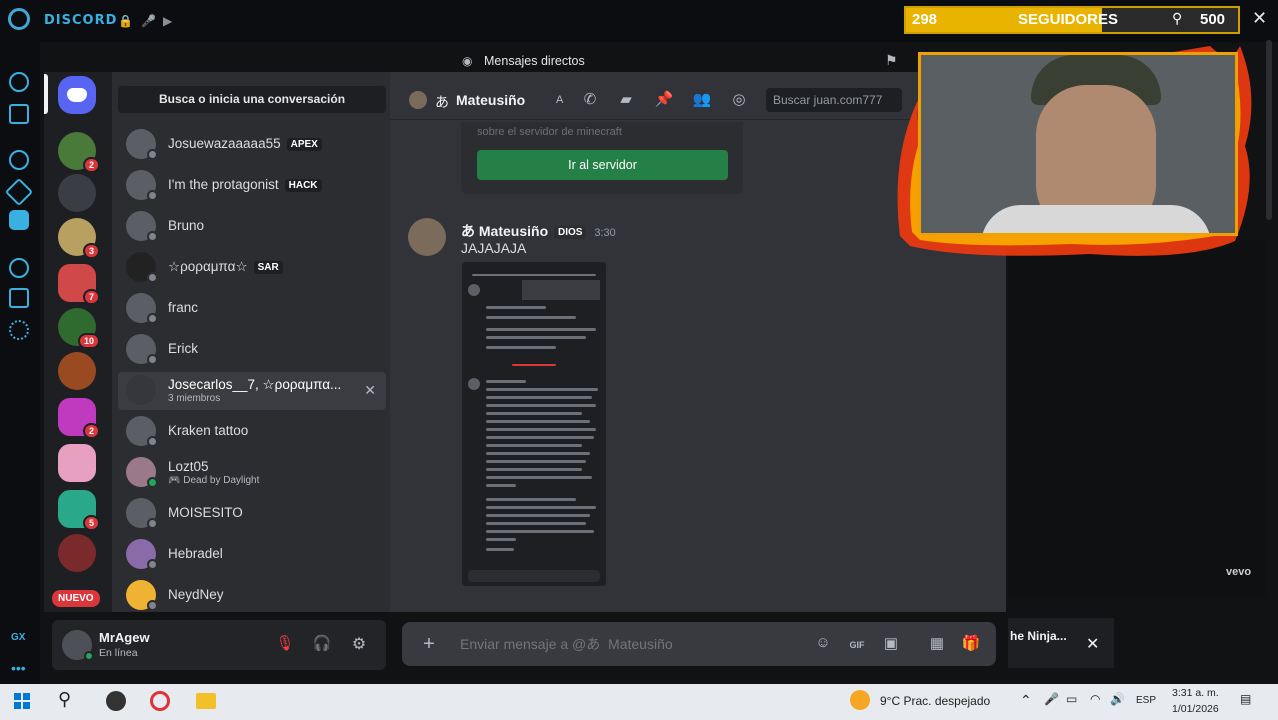 The width and height of the screenshot is (1278, 720). Describe the element at coordinates (252, 596) in the screenshot. I see `dm-item: NeydNey` at that location.